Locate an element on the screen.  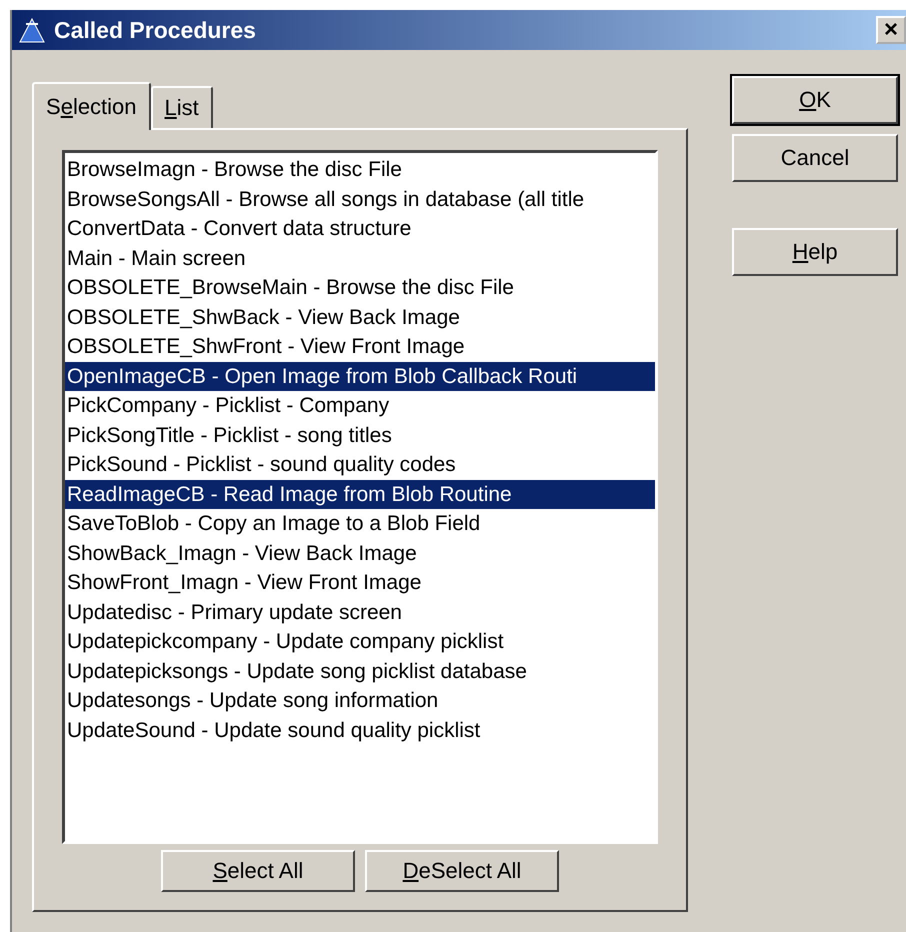
list-item: UpdateSound - Update sound quality picklist is located at coordinates (360, 730).